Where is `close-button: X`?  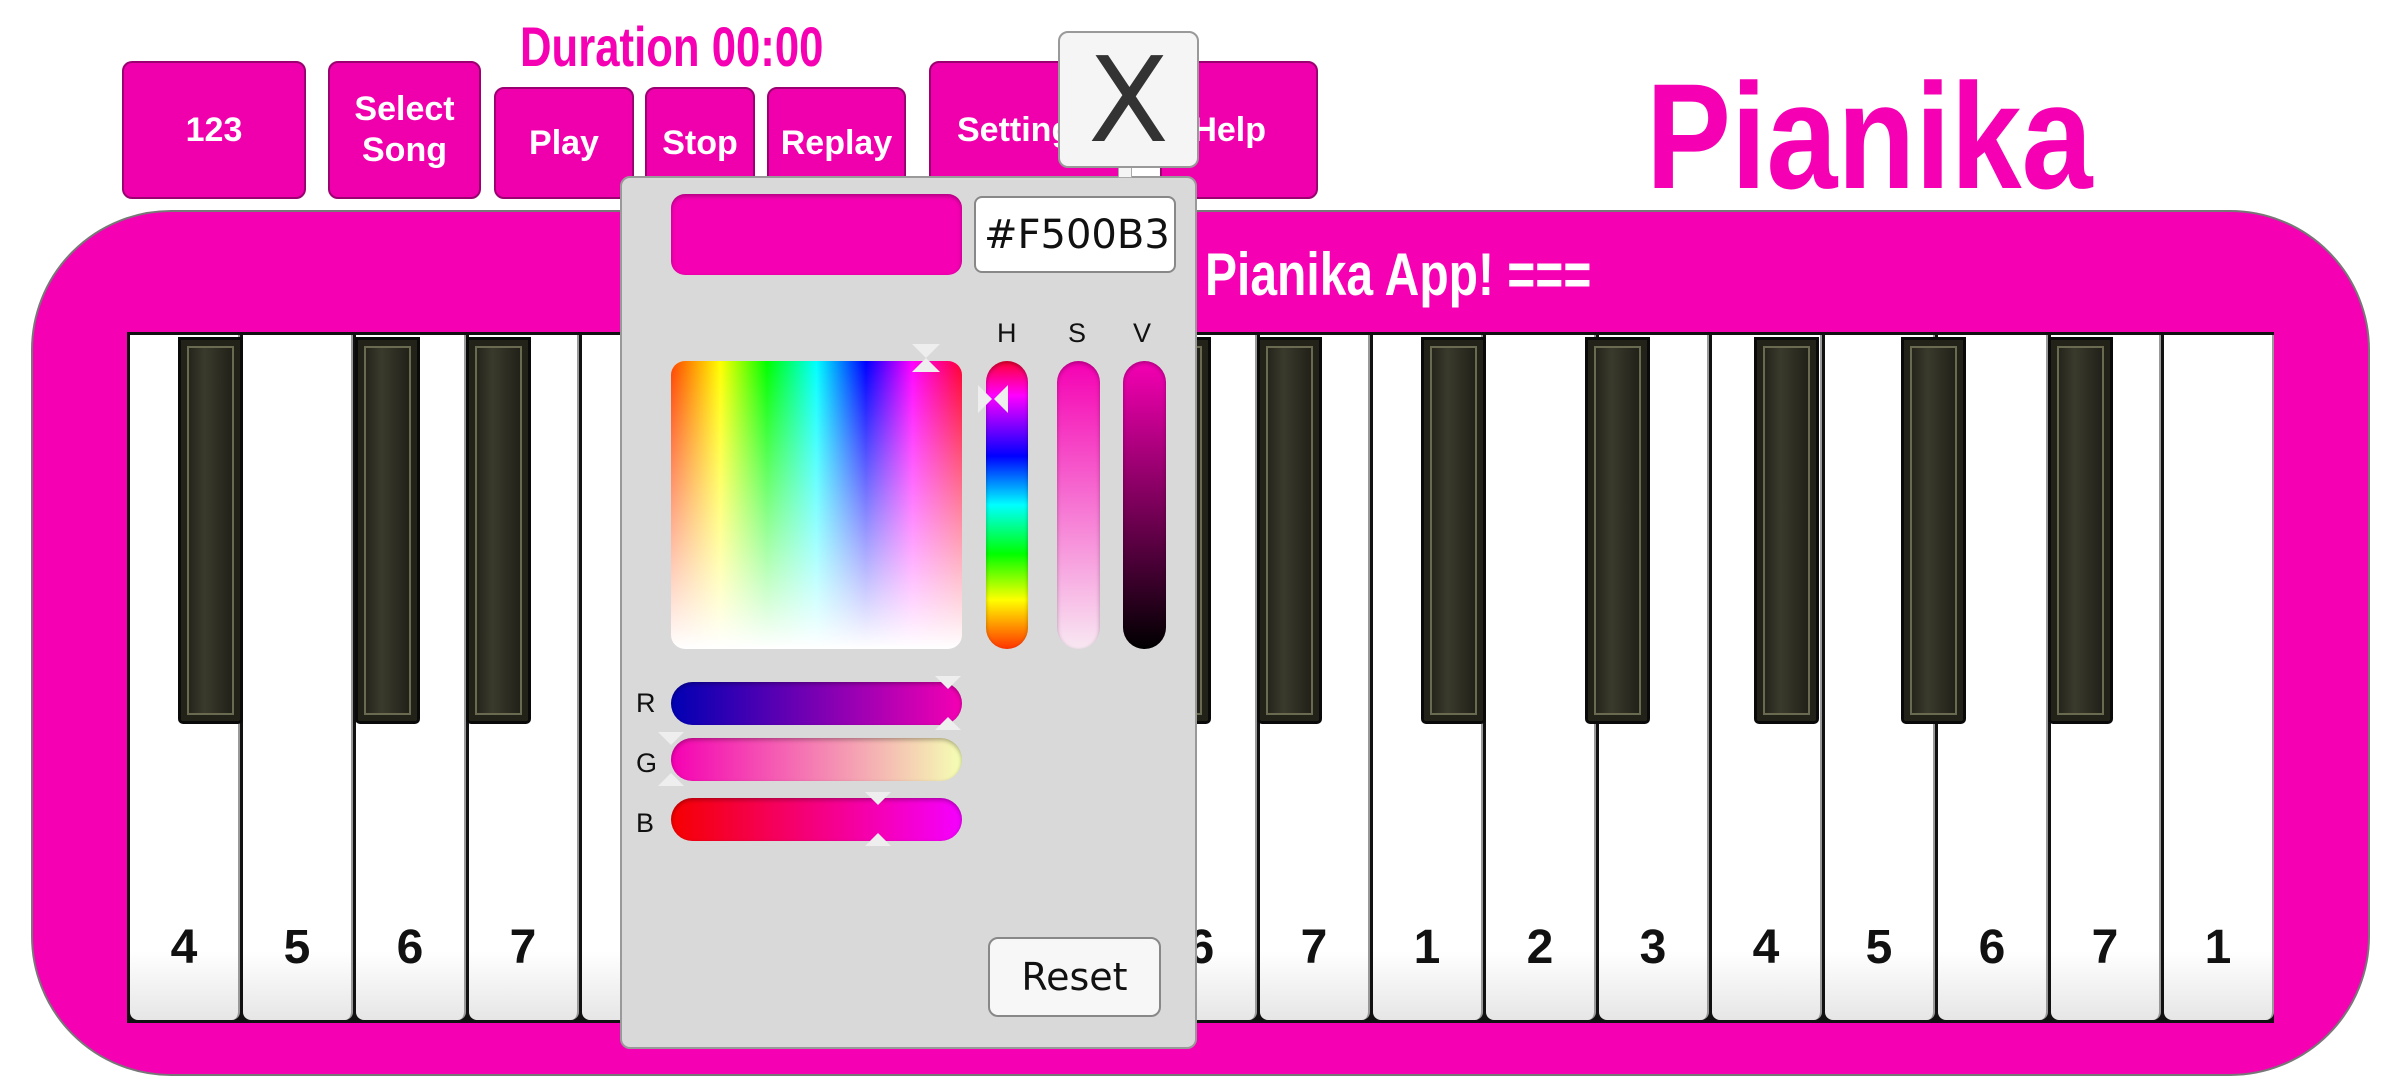
close-button: X is located at coordinates (1128, 99).